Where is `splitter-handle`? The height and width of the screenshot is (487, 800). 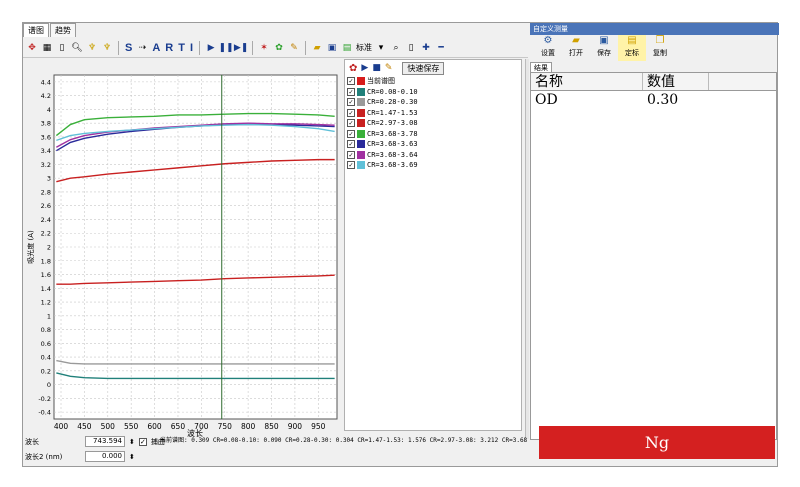 splitter-handle is located at coordinates (527, 249).